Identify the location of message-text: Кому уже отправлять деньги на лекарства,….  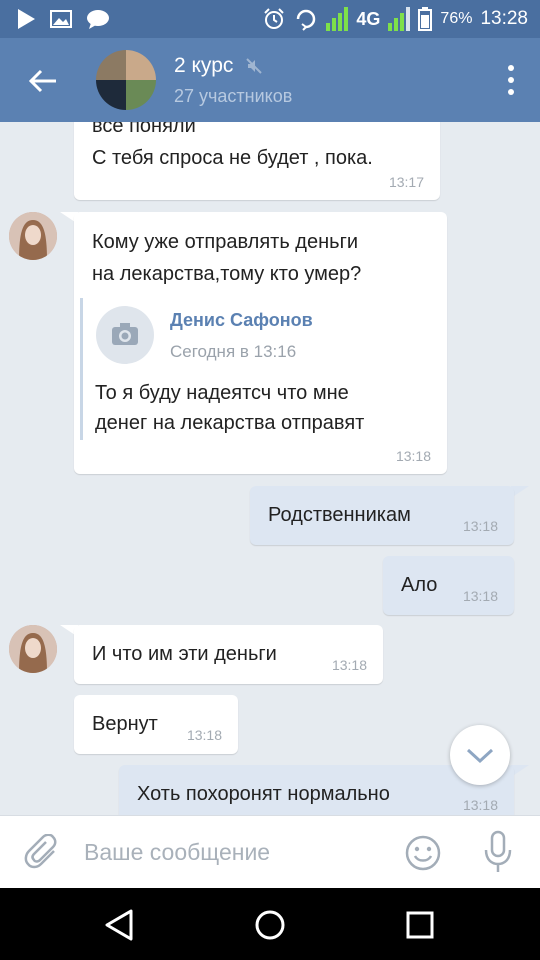
(227, 258).